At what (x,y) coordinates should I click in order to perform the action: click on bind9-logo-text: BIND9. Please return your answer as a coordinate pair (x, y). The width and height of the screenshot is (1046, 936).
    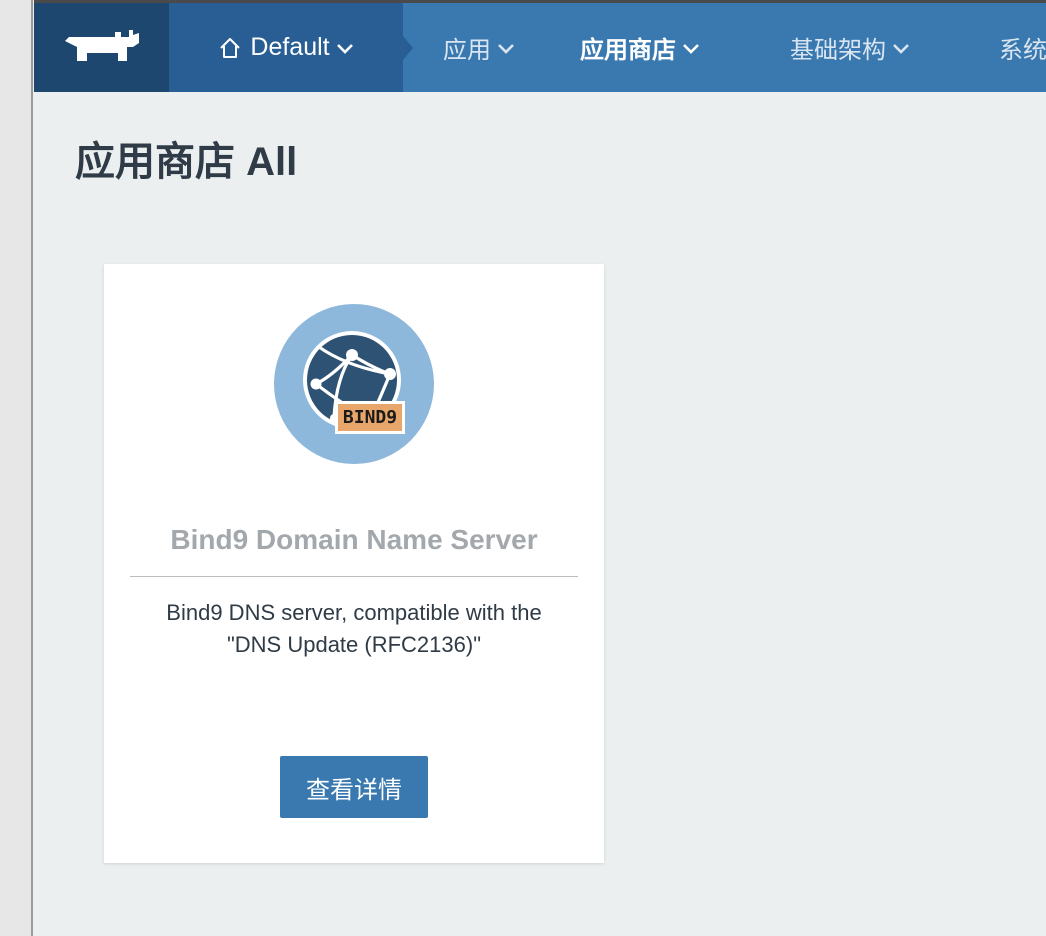
    Looking at the image, I should click on (370, 417).